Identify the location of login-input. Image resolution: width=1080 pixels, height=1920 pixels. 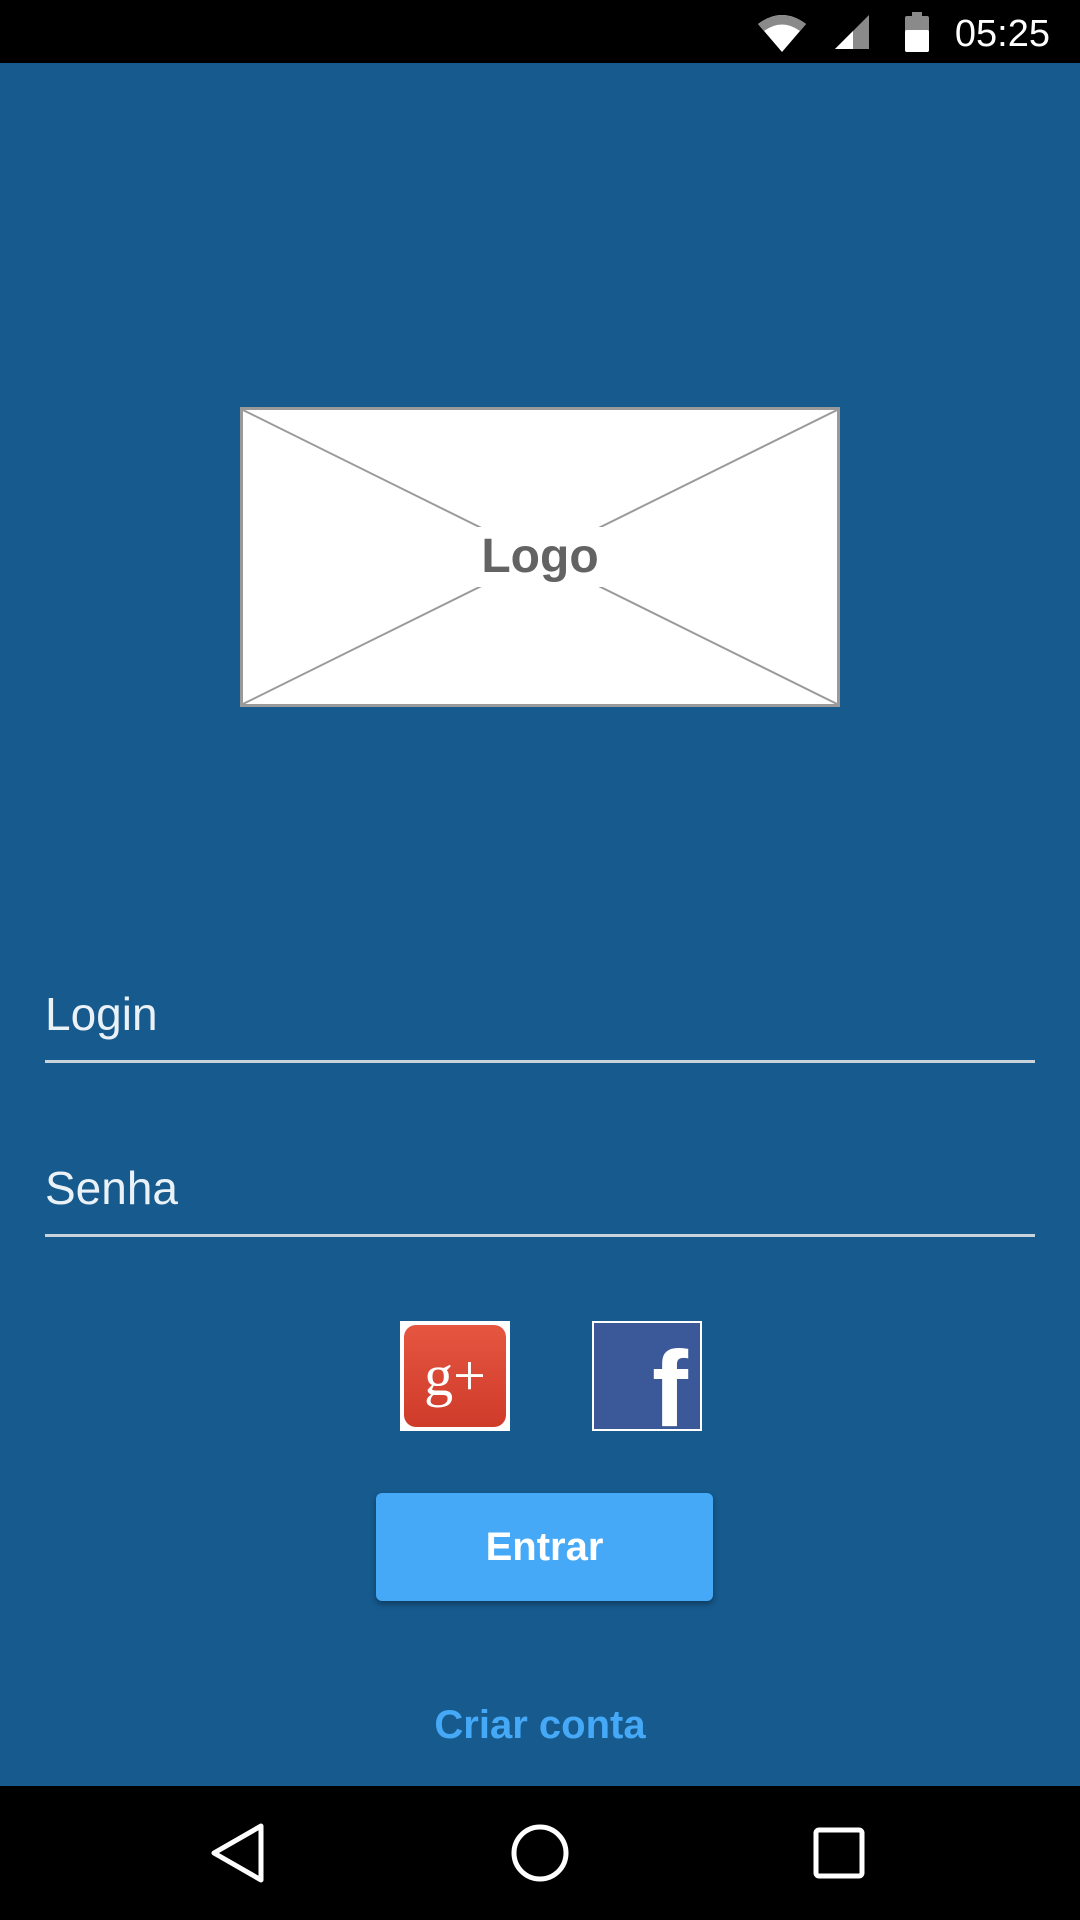
(540, 1014).